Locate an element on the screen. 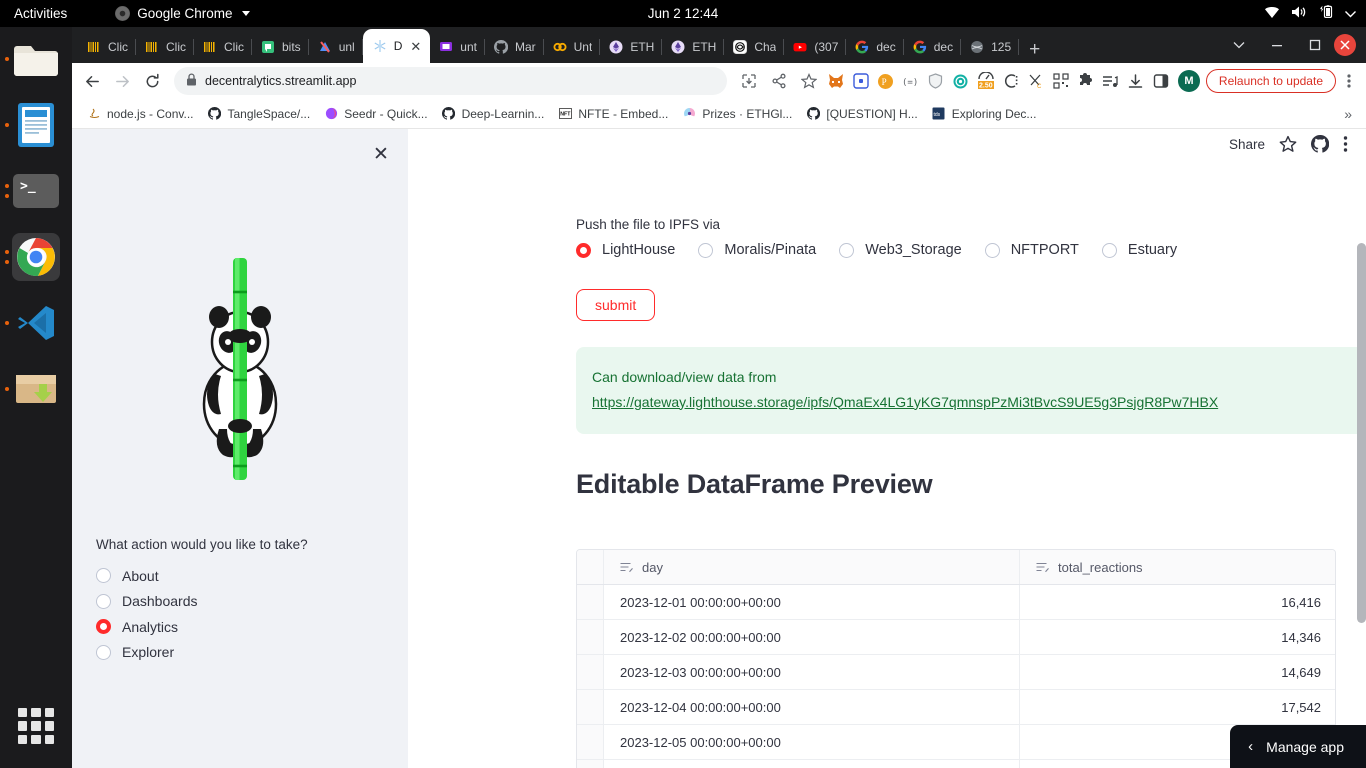 The image size is (1366, 768). dock-item-google-chrome is located at coordinates (32, 257).